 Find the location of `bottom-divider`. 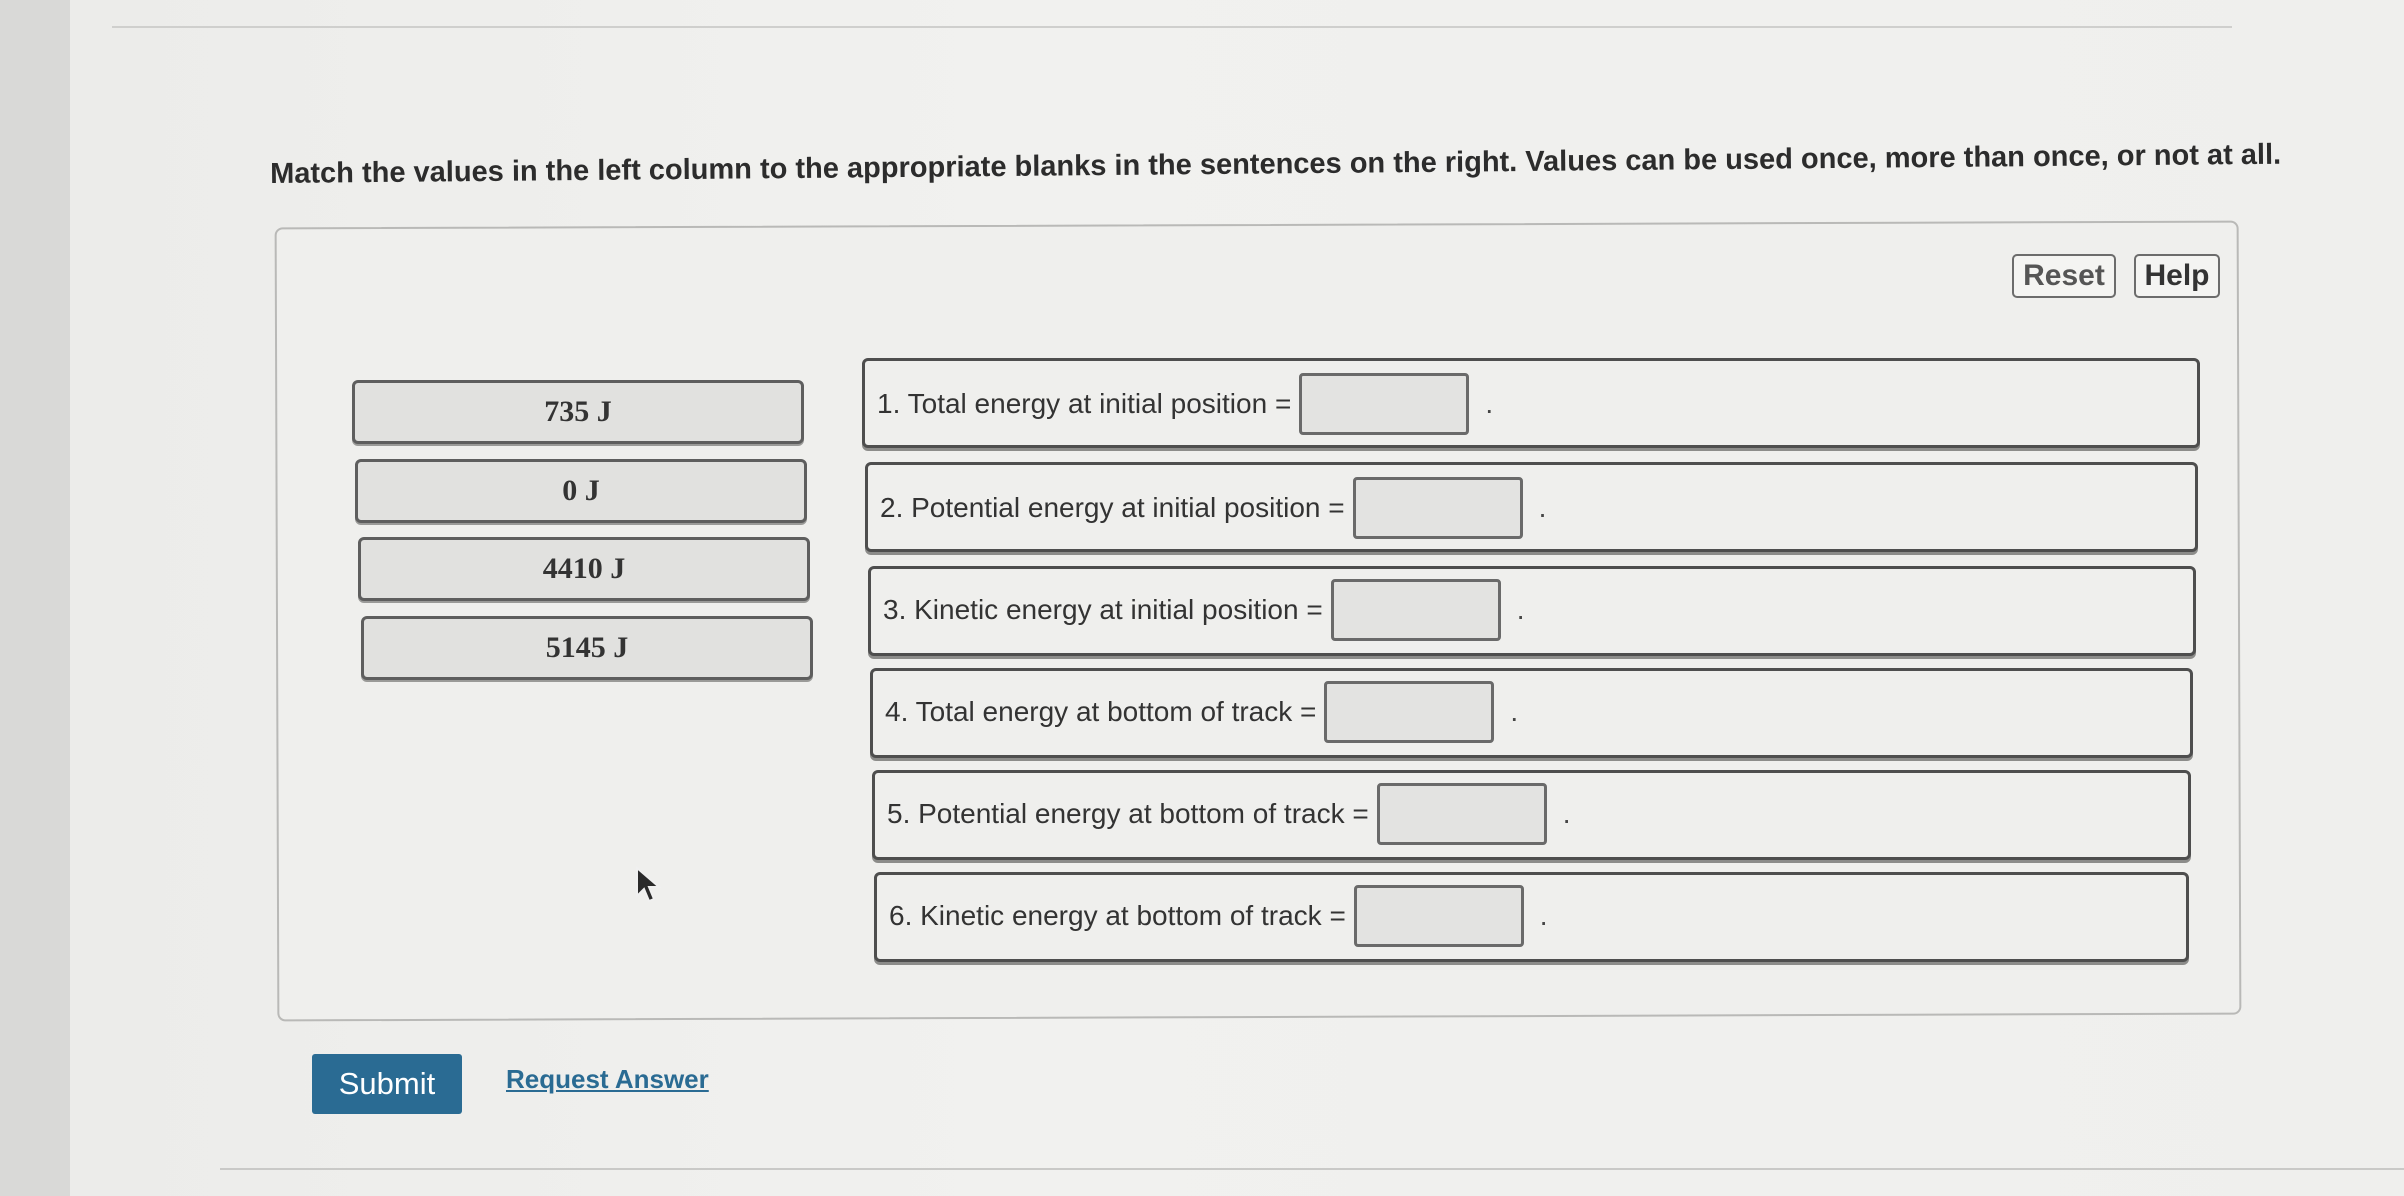

bottom-divider is located at coordinates (1312, 1169).